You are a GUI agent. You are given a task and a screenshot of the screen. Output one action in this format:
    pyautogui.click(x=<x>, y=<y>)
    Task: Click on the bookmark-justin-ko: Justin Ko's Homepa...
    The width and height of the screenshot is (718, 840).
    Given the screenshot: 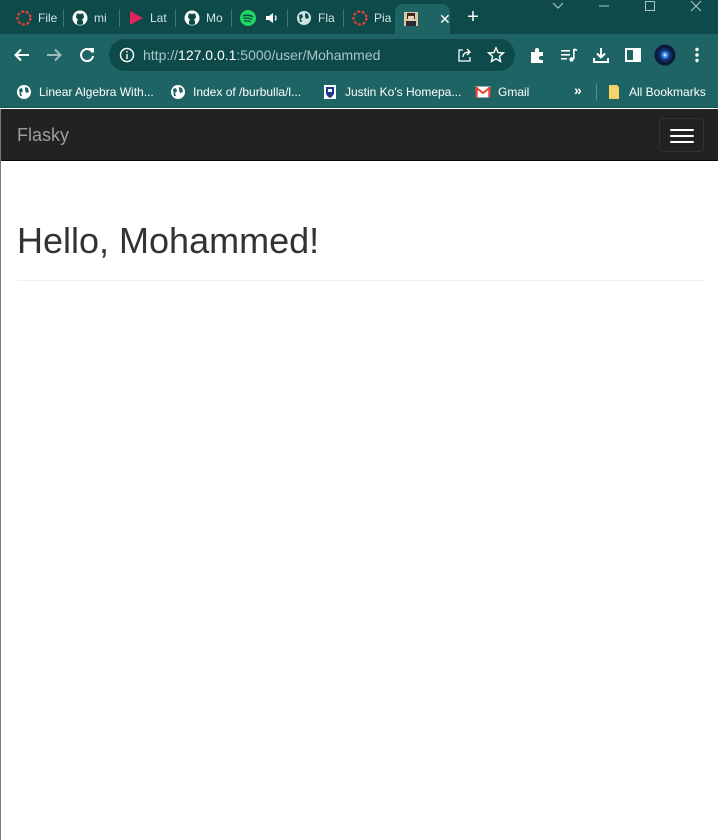 What is the action you would take?
    pyautogui.click(x=391, y=92)
    